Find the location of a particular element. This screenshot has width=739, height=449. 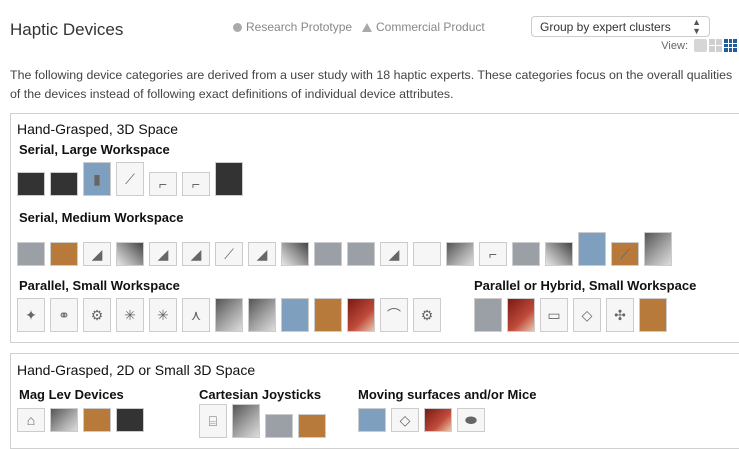

device-thumbs-parallel-hybrid-small: ▭ ◇ ✣ is located at coordinates (573, 315).